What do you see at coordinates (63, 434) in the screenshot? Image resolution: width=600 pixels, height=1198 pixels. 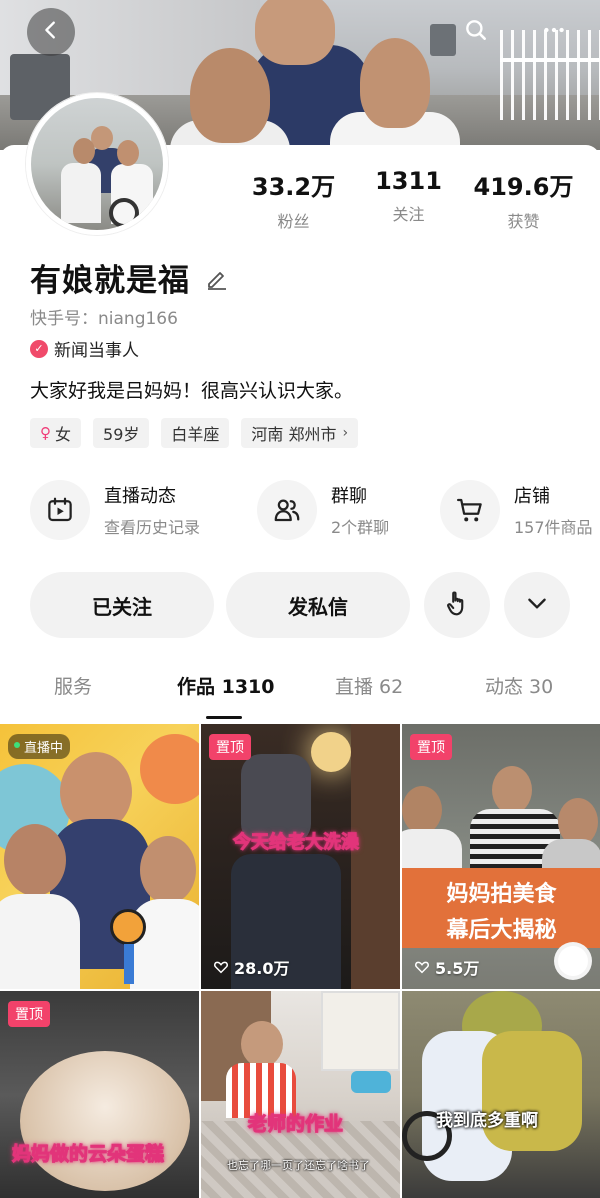 I see `tag-gender-label: 女` at bounding box center [63, 434].